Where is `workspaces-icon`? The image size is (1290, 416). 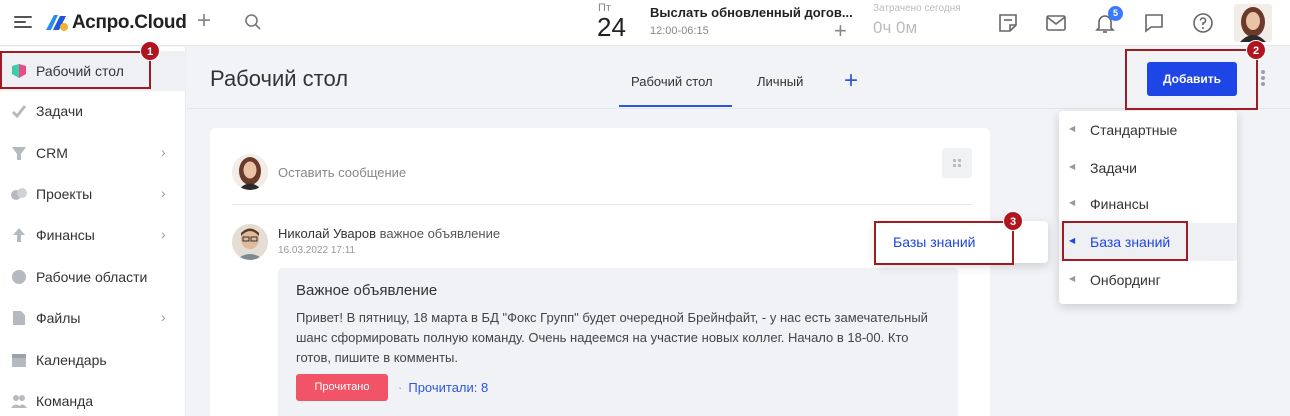
workspaces-icon is located at coordinates (19, 277).